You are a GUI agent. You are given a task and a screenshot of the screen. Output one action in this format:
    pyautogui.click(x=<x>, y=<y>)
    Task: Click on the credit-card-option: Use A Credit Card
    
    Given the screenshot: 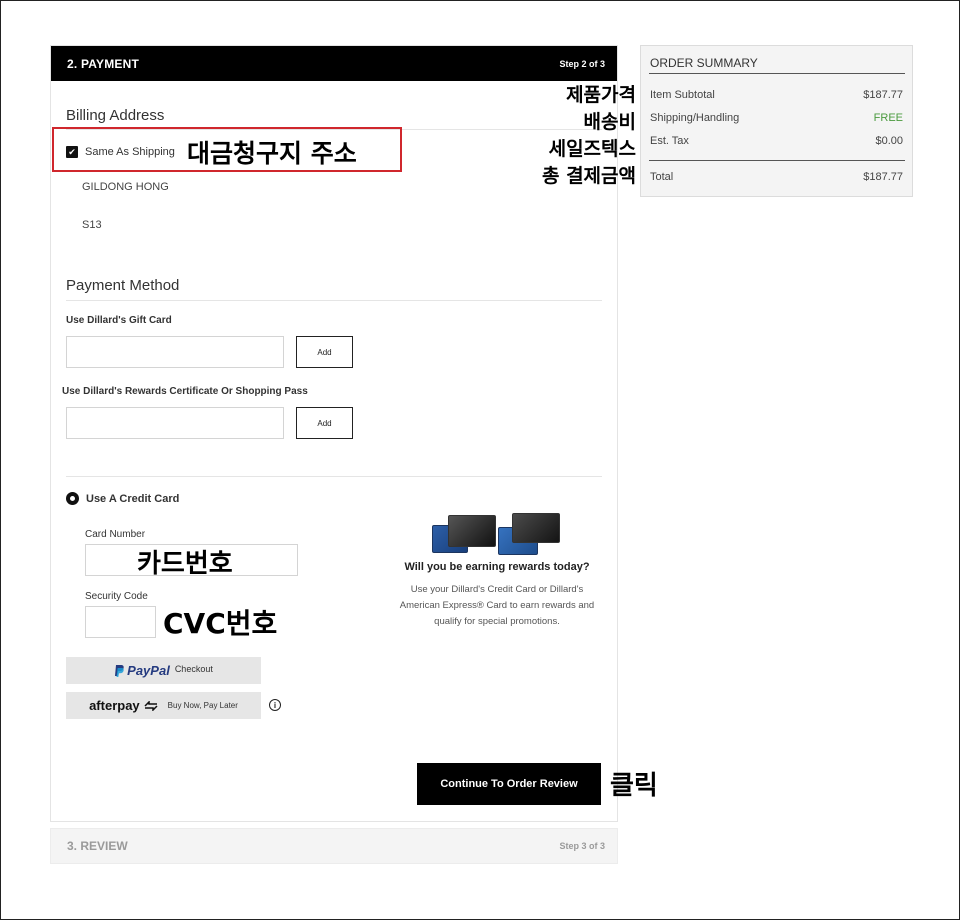 What is the action you would take?
    pyautogui.click(x=122, y=498)
    